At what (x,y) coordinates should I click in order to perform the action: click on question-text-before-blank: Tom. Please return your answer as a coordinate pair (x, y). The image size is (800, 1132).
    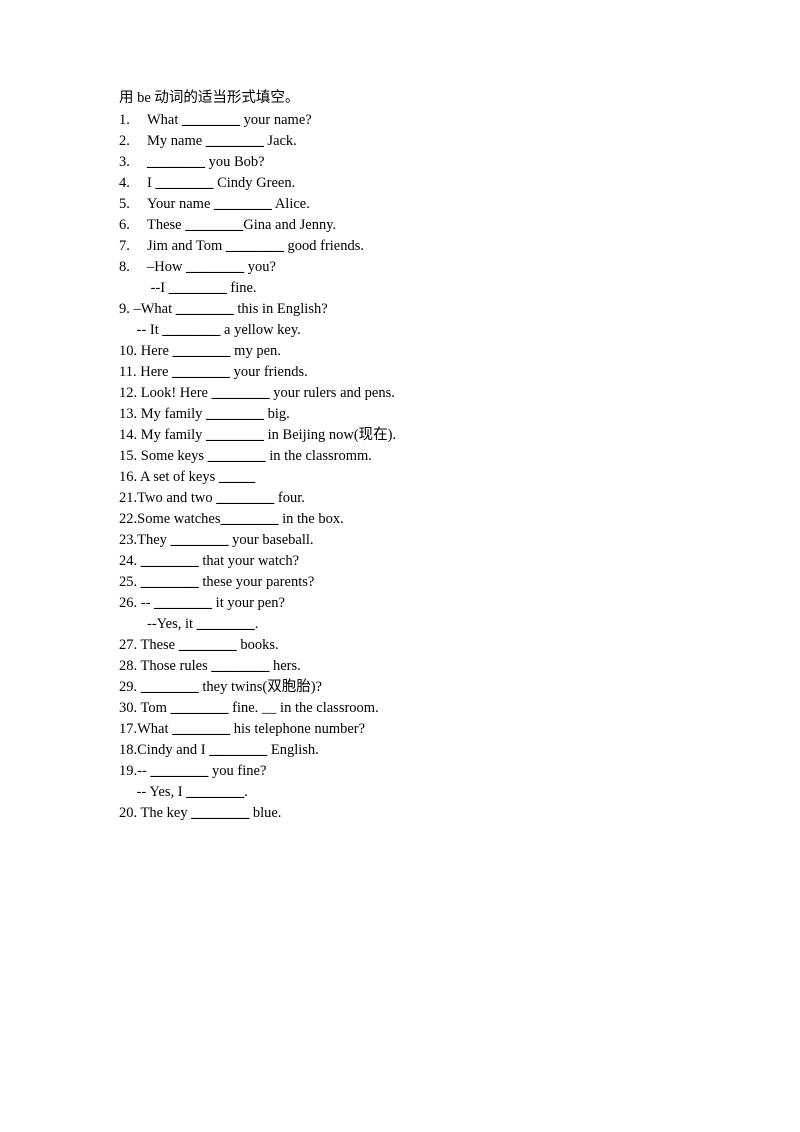
    Looking at the image, I should click on (154, 708).